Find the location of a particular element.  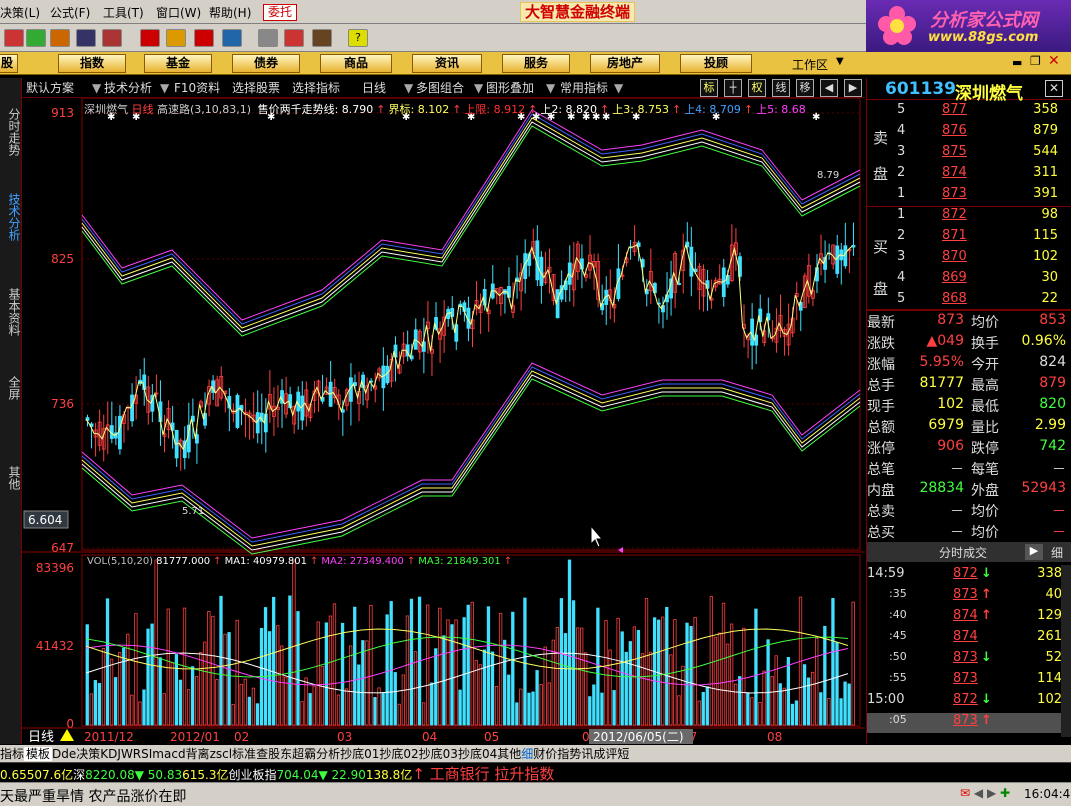

quote-tab: 势 is located at coordinates (575, 754).